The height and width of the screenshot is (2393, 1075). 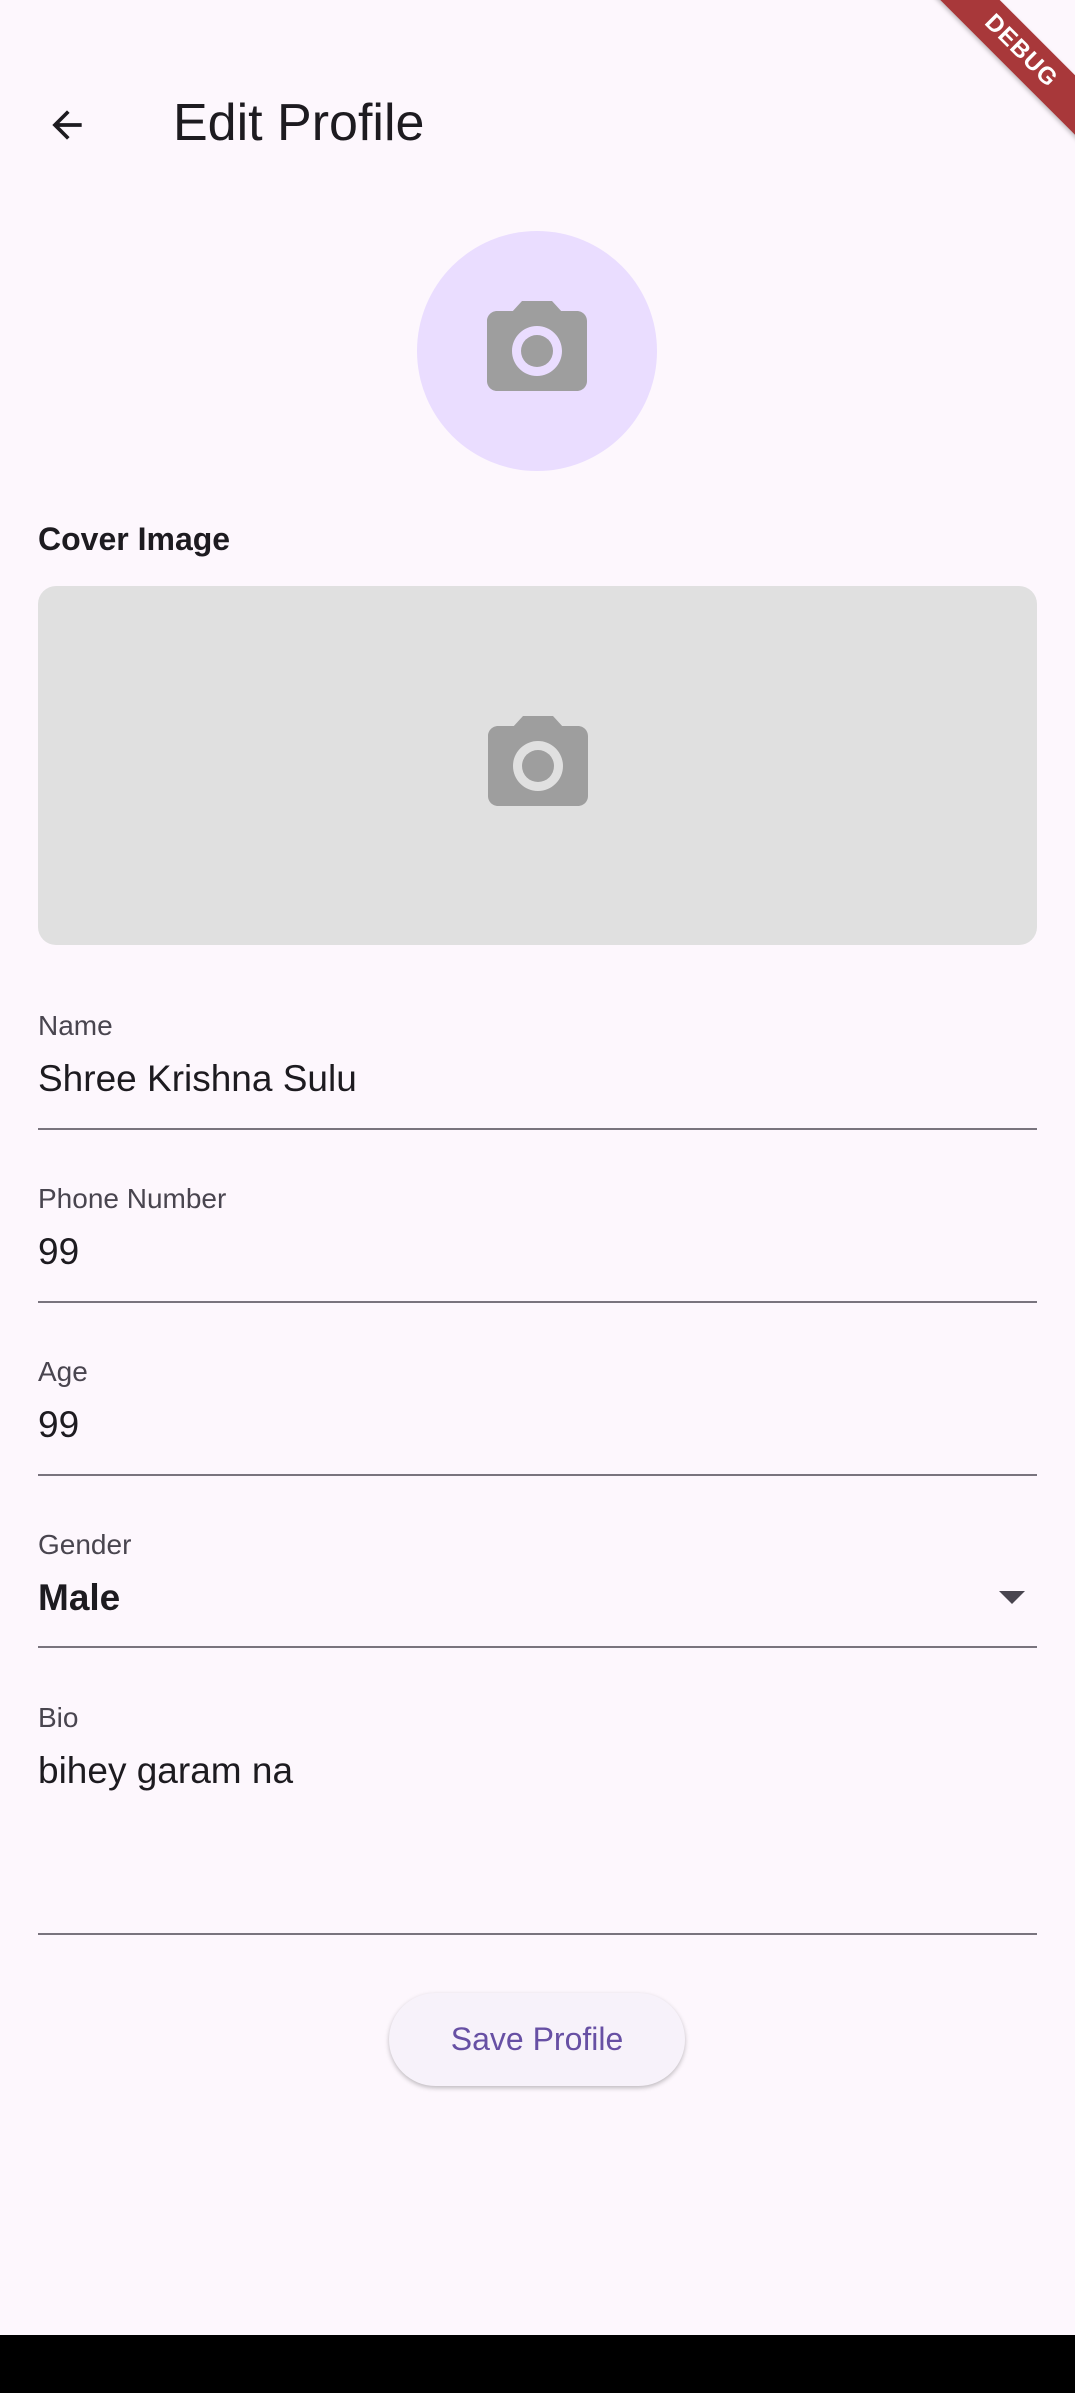 What do you see at coordinates (79, 1597) in the screenshot?
I see `gender-value: Male` at bounding box center [79, 1597].